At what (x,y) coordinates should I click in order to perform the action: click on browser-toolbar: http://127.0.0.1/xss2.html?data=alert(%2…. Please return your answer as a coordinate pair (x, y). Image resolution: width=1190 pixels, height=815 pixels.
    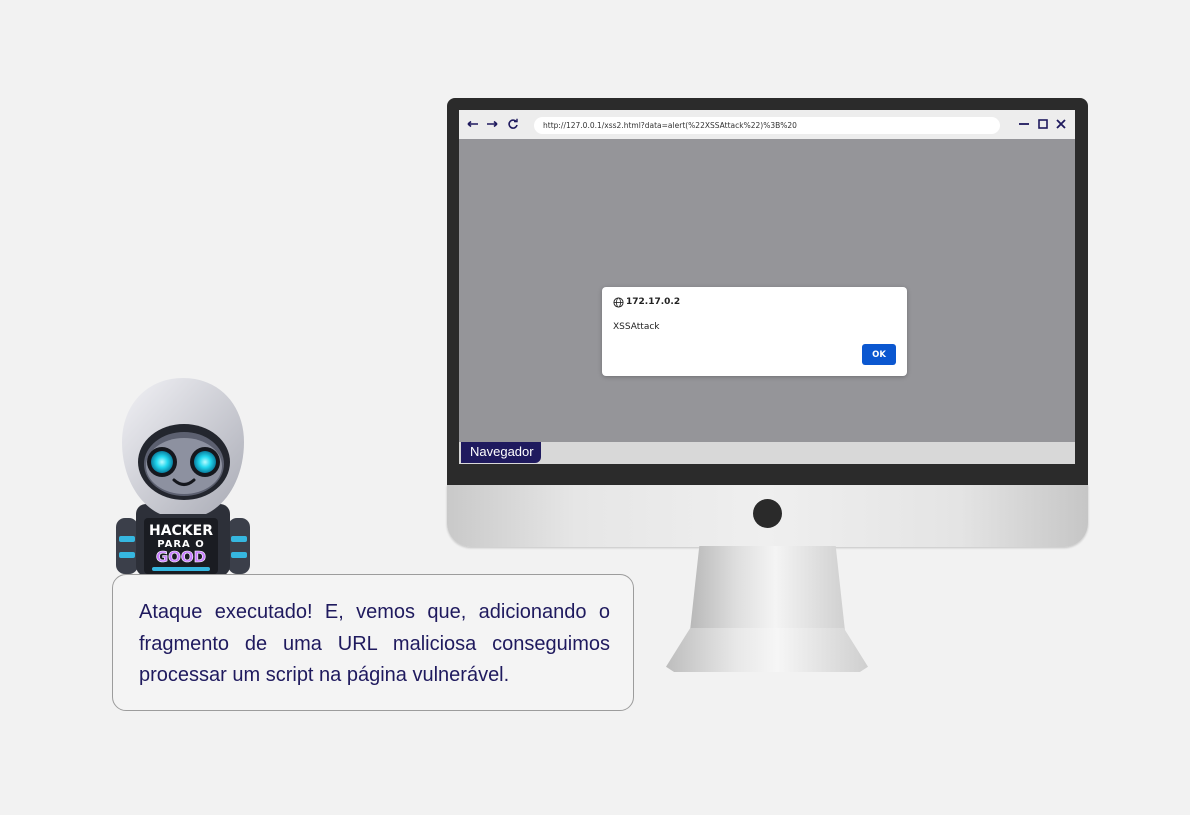
    Looking at the image, I should click on (767, 124).